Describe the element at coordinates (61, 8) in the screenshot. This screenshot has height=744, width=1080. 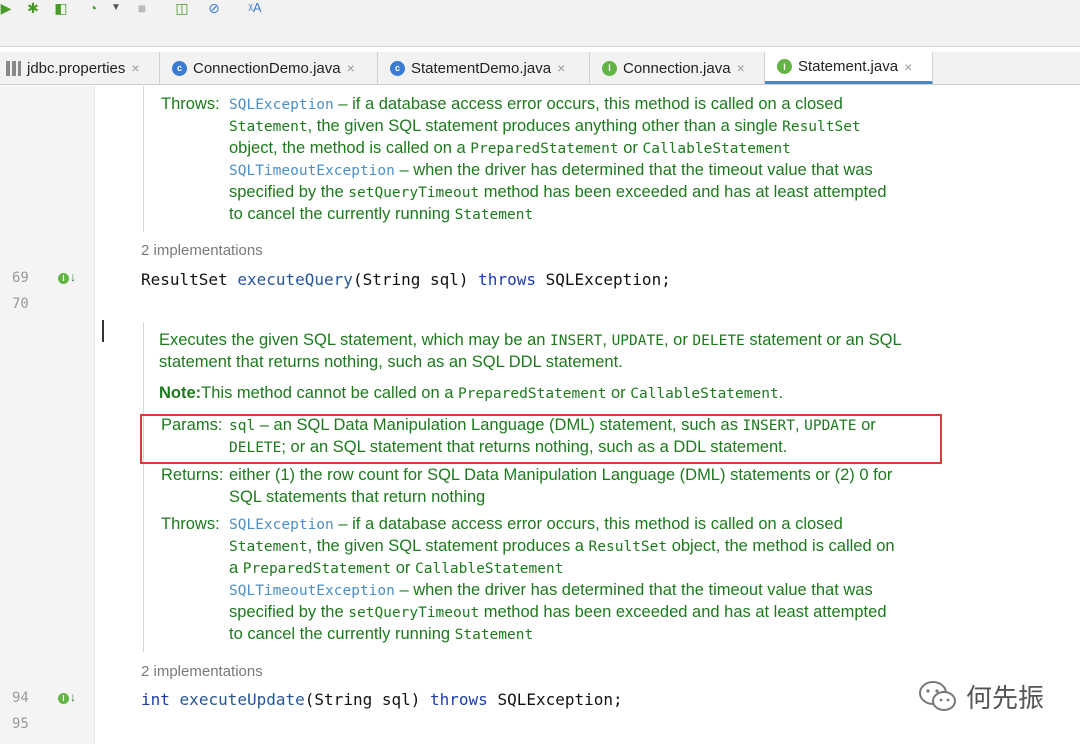
I see `coverage-icon: ◧` at that location.